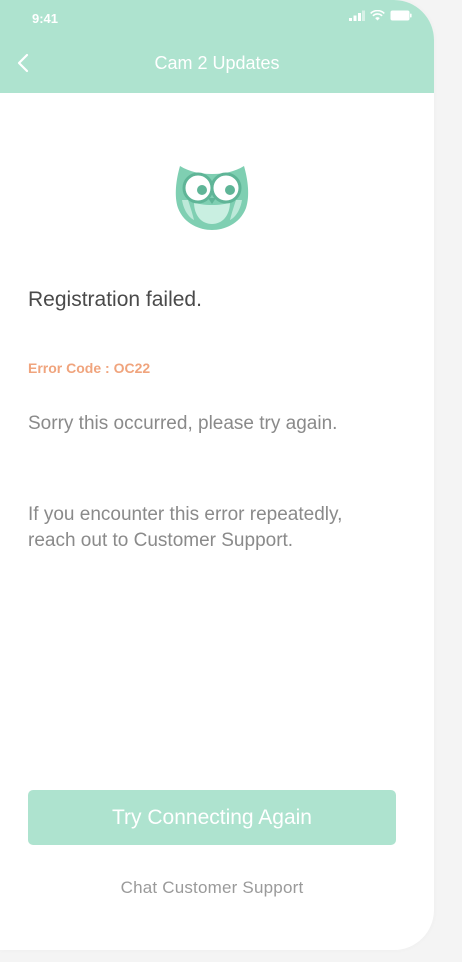  I want to click on app-header: 9:41 Cam 2 Updates, so click(217, 46).